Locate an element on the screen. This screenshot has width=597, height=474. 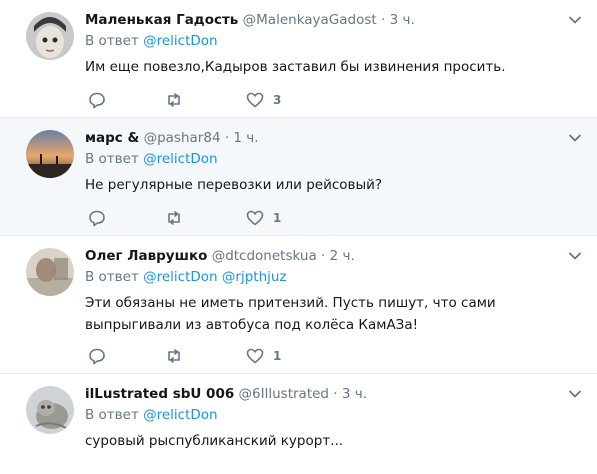
like-count: 3 is located at coordinates (277, 100).